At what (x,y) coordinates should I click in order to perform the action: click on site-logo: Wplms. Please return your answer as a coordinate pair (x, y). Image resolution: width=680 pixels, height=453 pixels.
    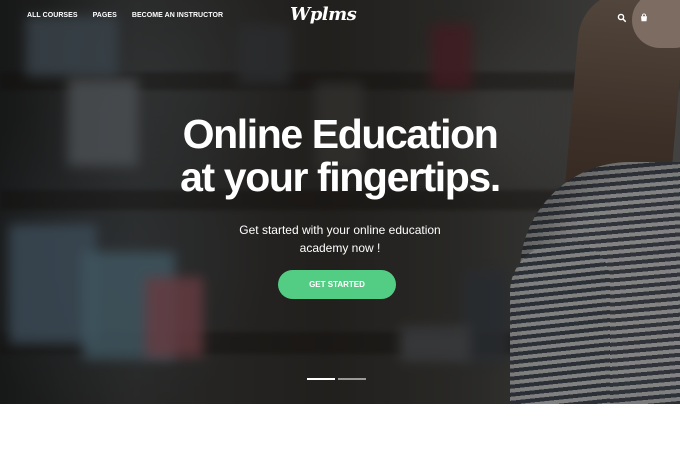
    Looking at the image, I should click on (323, 14).